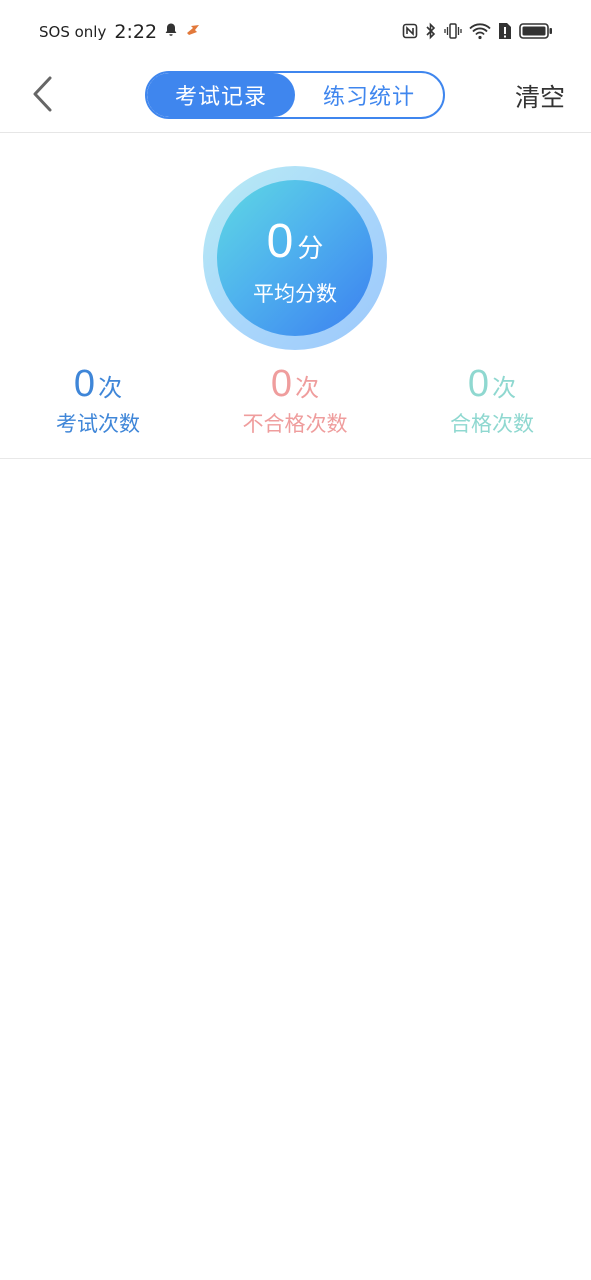 Image resolution: width=591 pixels, height=1280 pixels. I want to click on status-left: SOS only 2:22, so click(120, 32).